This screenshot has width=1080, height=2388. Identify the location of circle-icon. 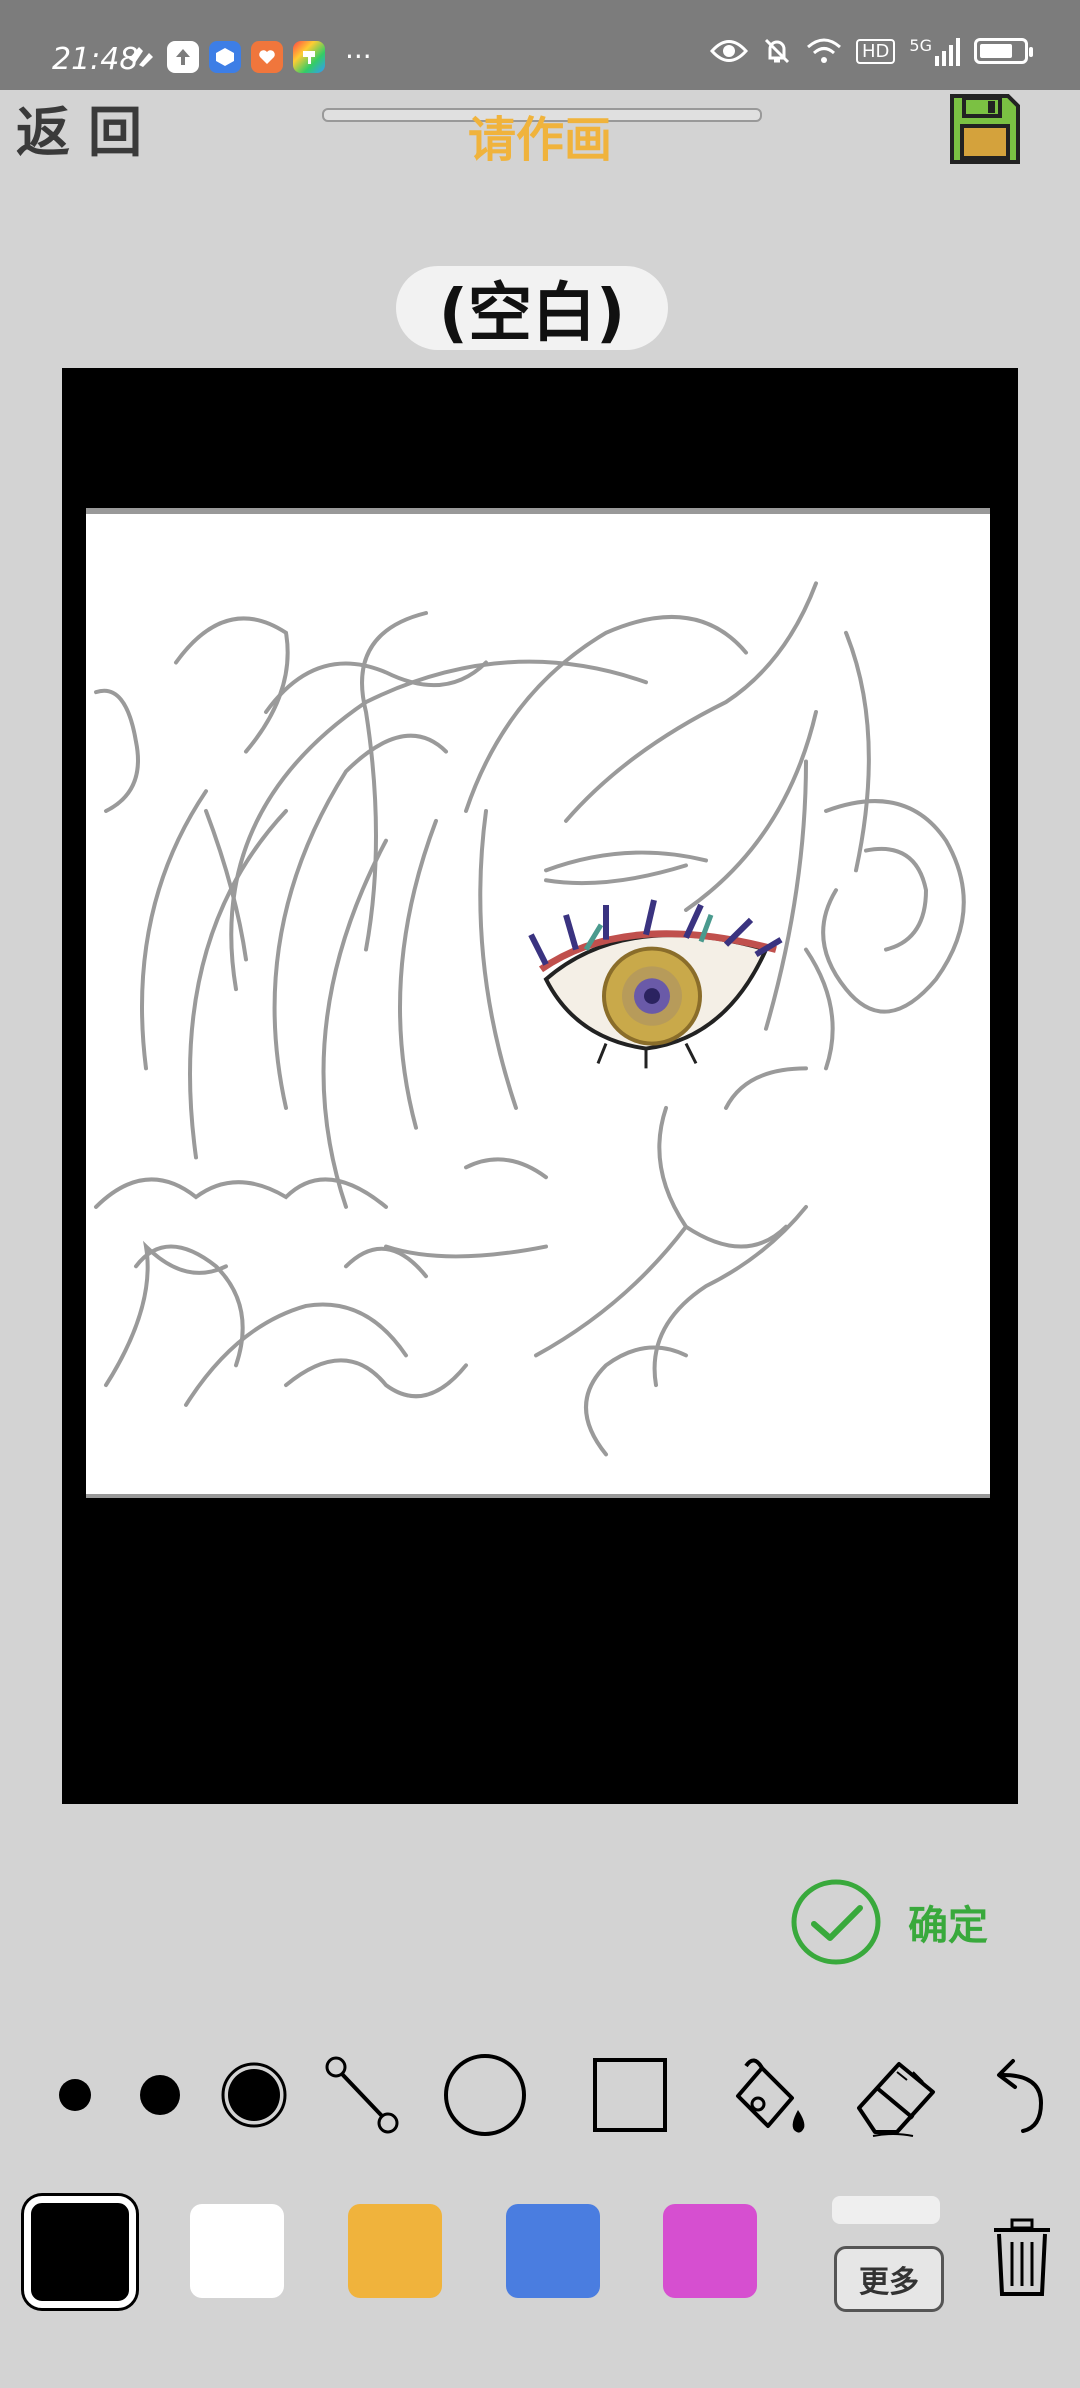
(485, 2095).